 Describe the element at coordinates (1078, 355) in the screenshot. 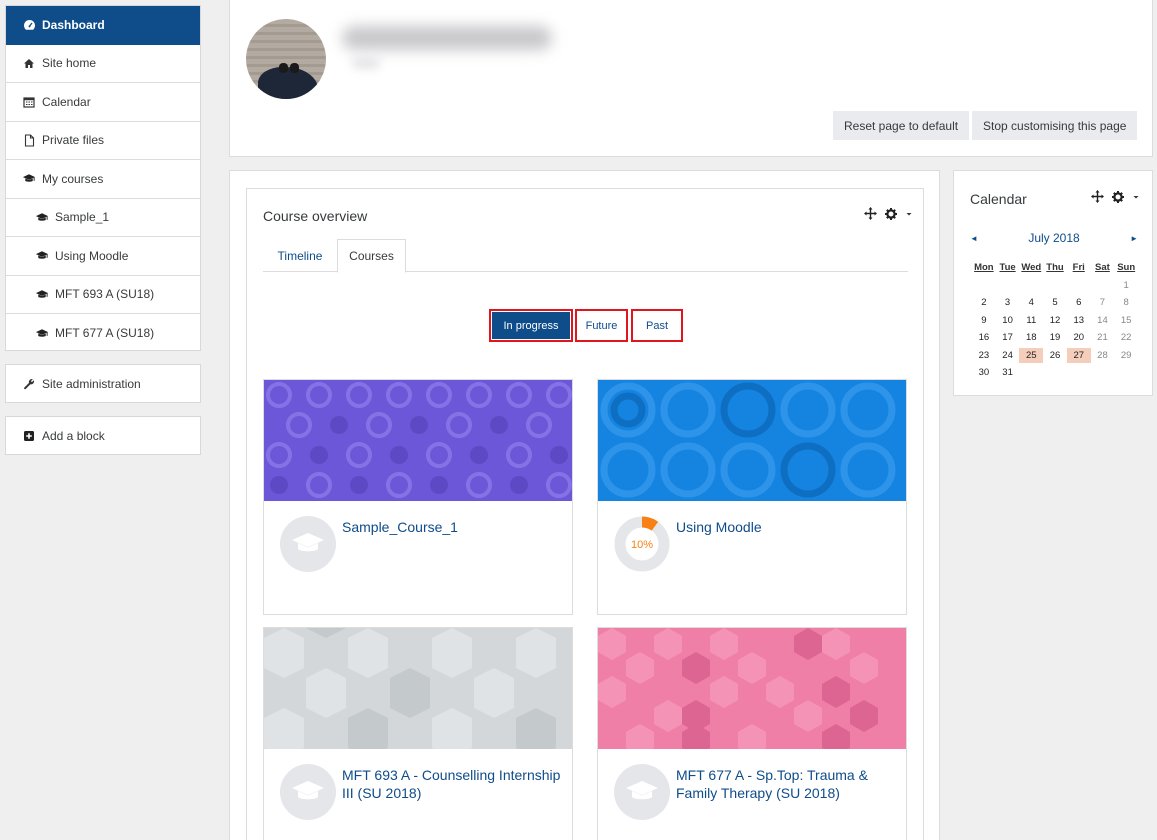

I see `calendar-day: 27` at that location.